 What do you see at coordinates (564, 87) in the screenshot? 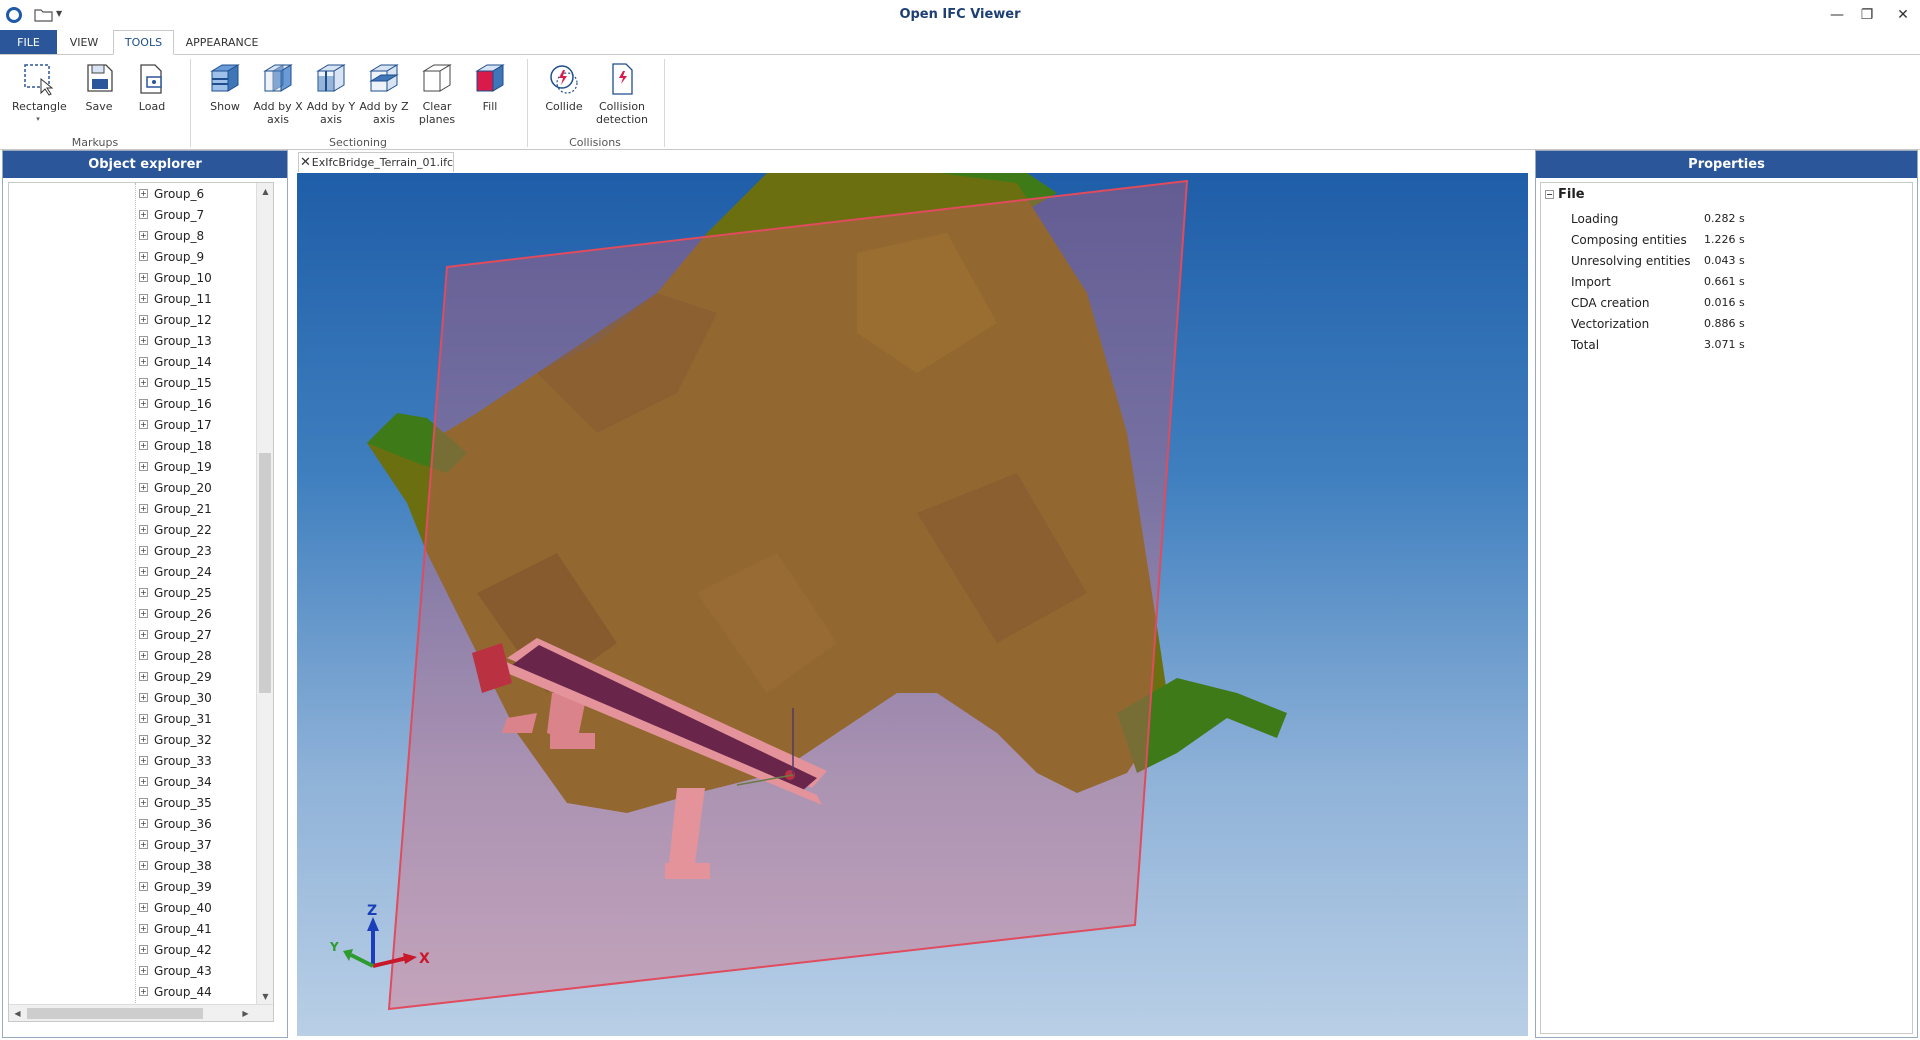
I see `collide-button: Collide` at bounding box center [564, 87].